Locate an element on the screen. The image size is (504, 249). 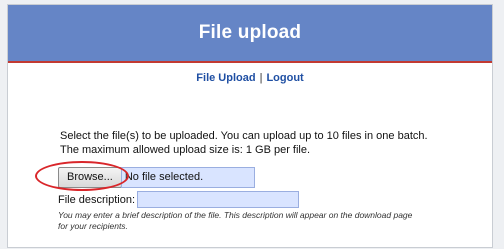
file-status-field: No file selected. is located at coordinates (187, 177).